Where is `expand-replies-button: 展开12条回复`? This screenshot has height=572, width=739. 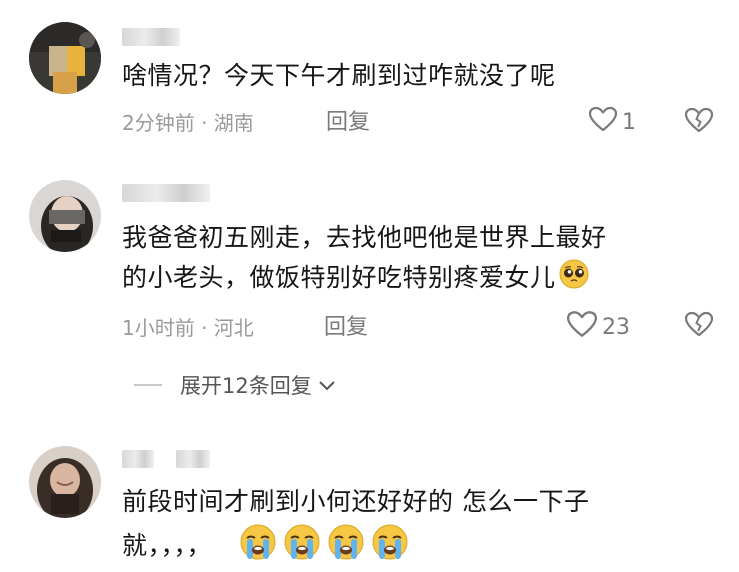 expand-replies-button: 展开12条回复 is located at coordinates (235, 385).